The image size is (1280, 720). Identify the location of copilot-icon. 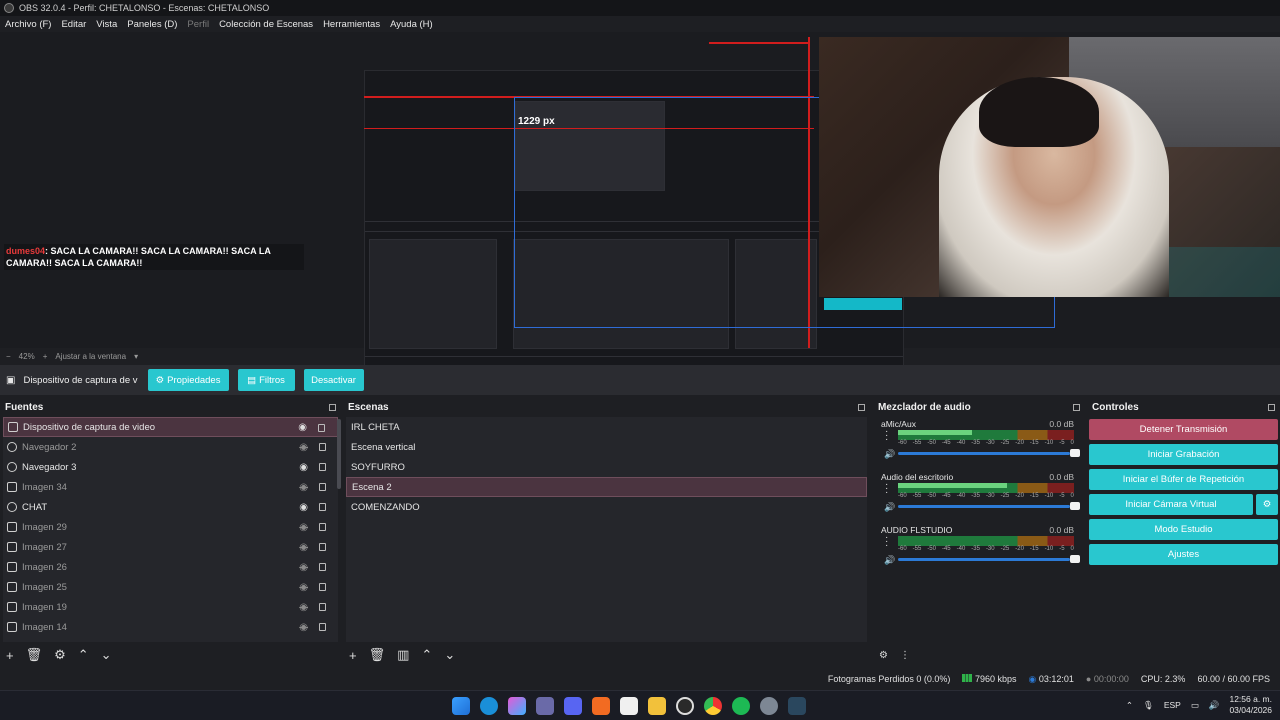
(517, 706).